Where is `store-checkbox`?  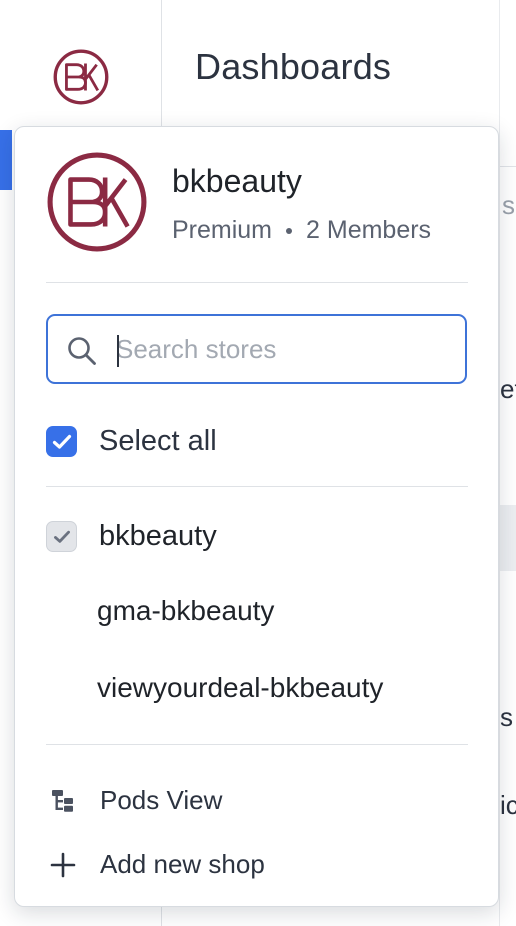
store-checkbox is located at coordinates (61, 536).